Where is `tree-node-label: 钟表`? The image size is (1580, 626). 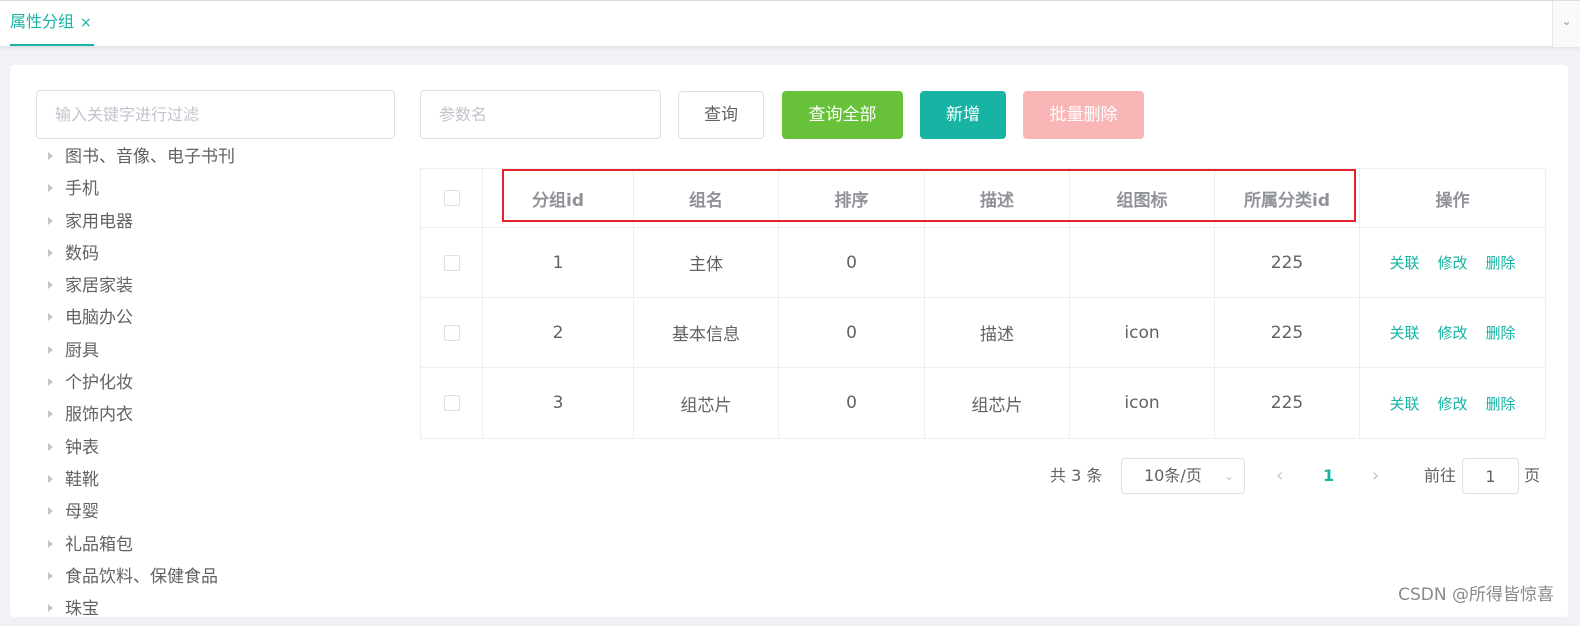 tree-node-label: 钟表 is located at coordinates (82, 447).